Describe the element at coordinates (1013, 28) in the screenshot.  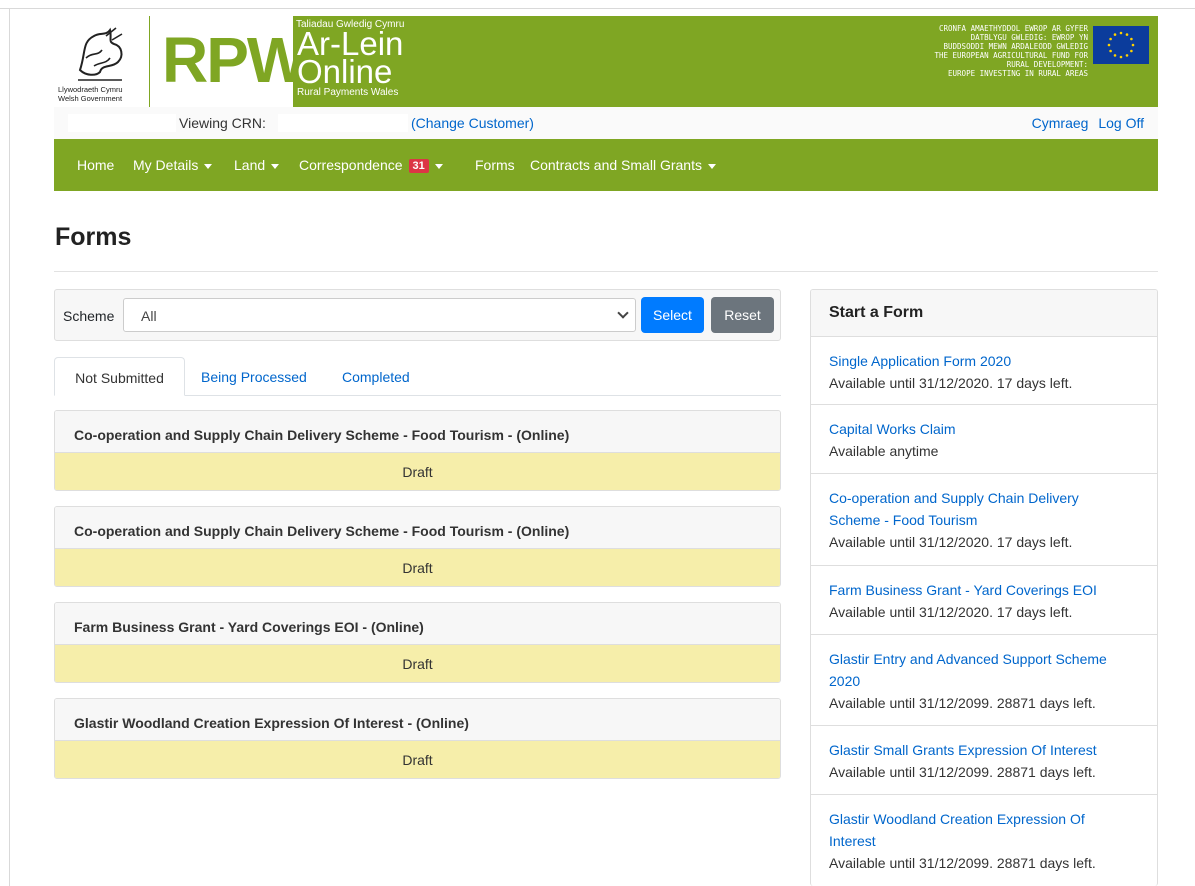
I see `eu-line: CRONFA AMAETHYDDOL EWROP AR GYFER` at that location.